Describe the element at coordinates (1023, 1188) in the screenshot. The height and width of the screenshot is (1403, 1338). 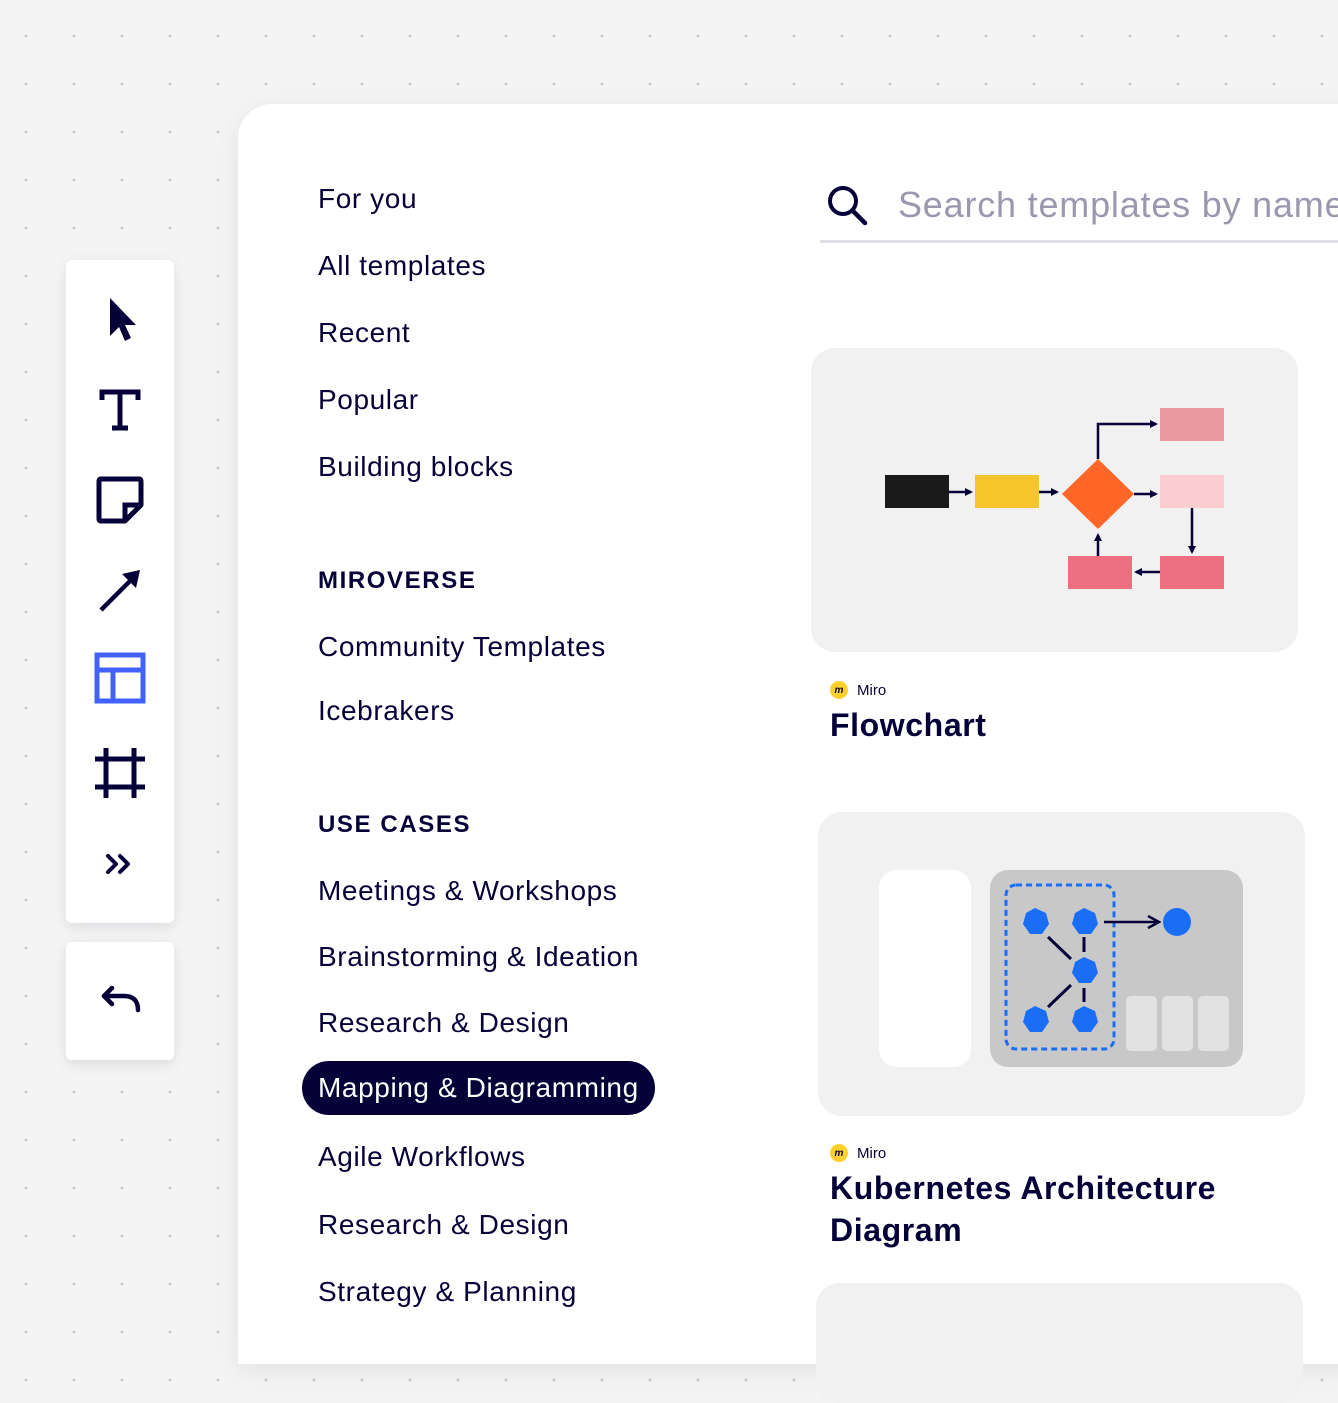
I see `card-title-line: Kubernetes Architecture` at that location.